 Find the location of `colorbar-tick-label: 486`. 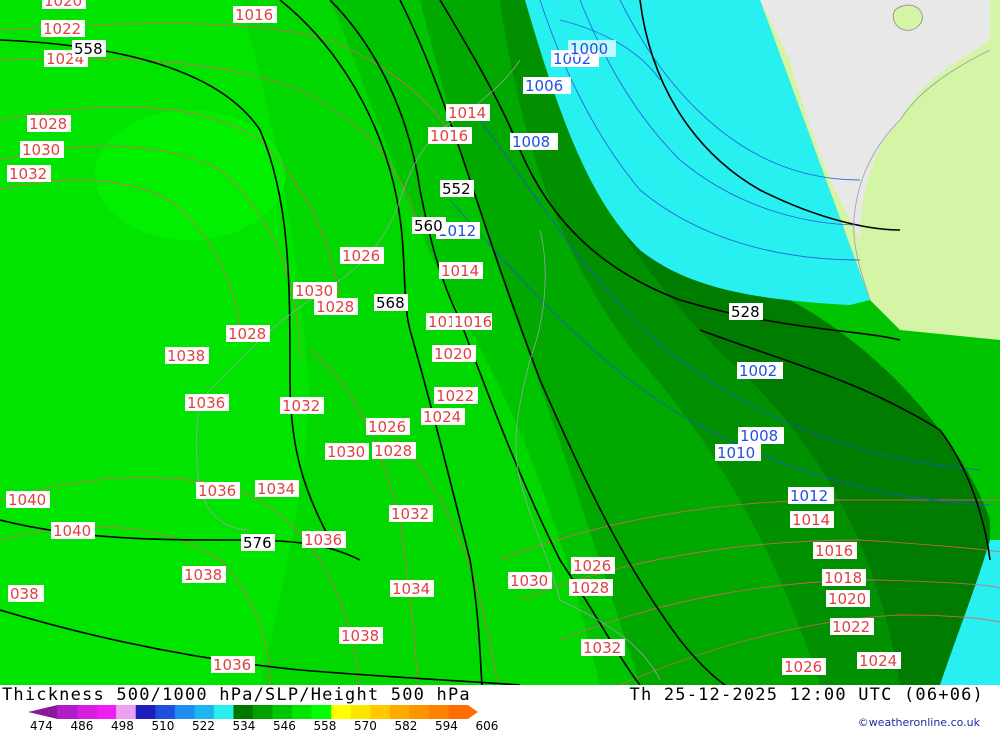

colorbar-tick-label: 486 is located at coordinates (82, 726).